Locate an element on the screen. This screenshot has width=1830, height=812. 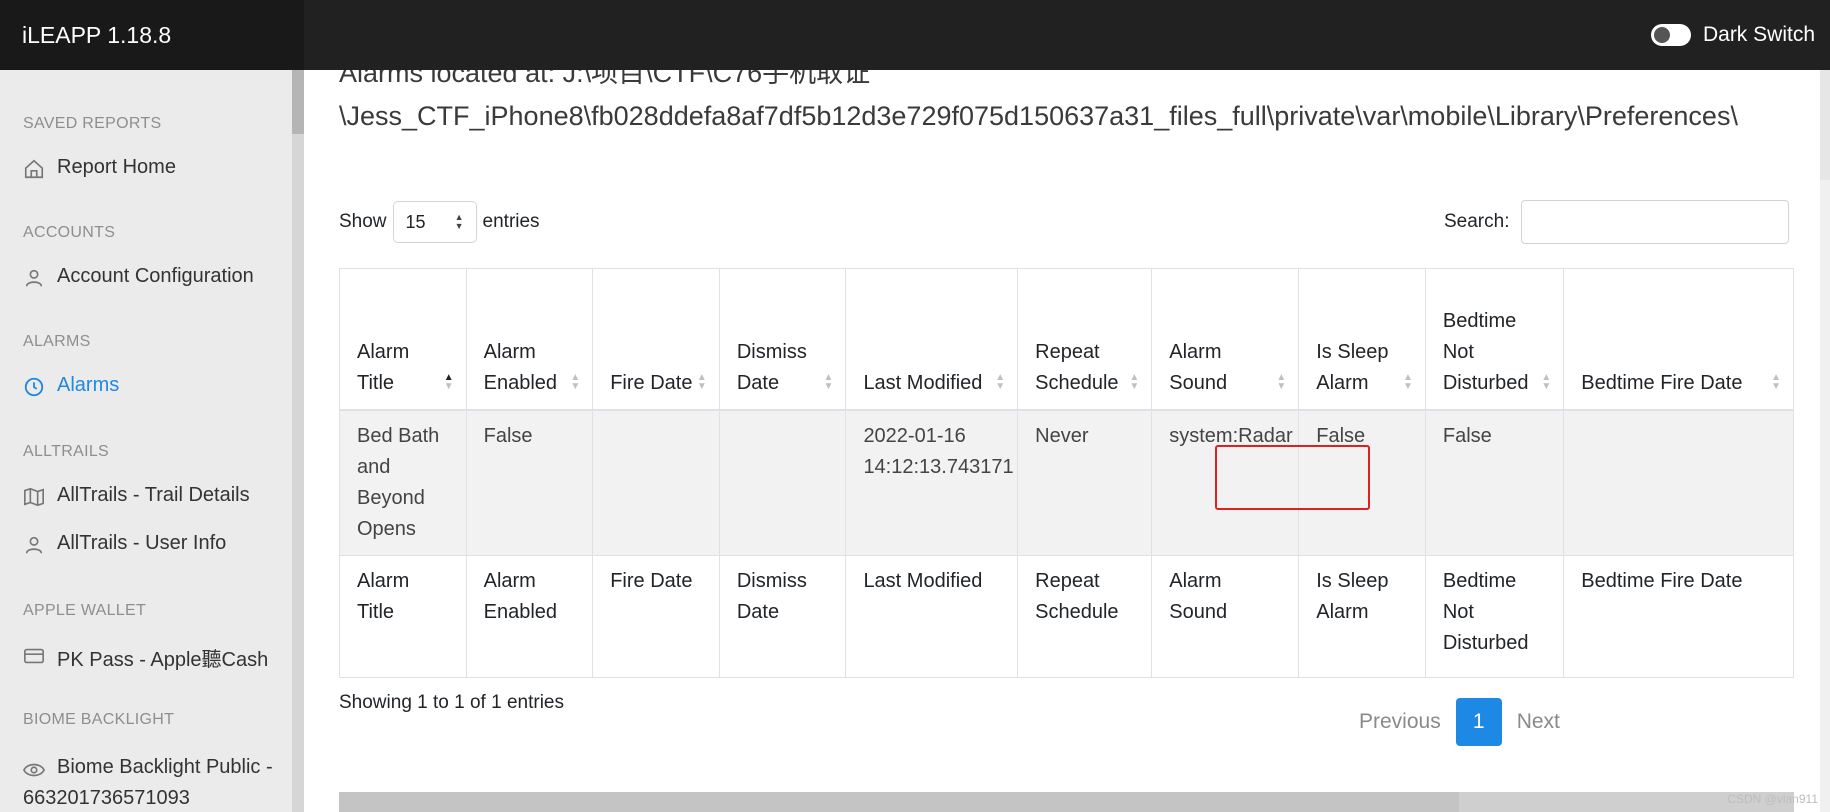
cell-last-modified: 2022-01-16 14:12:13.743171 is located at coordinates (932, 482).